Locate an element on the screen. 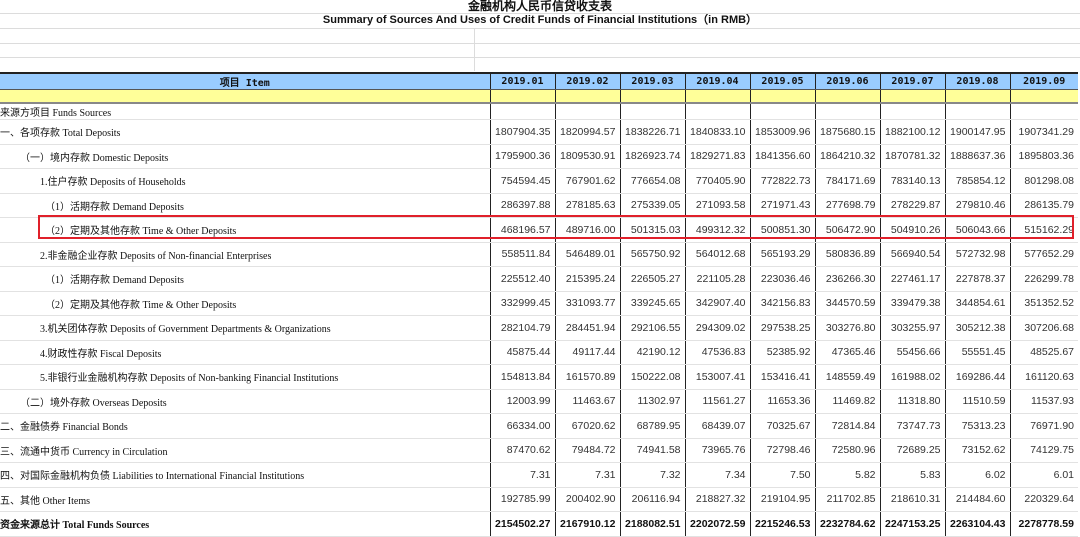 Image resolution: width=1080 pixels, height=537 pixels. value-cell: 148559.49 is located at coordinates (847, 377).